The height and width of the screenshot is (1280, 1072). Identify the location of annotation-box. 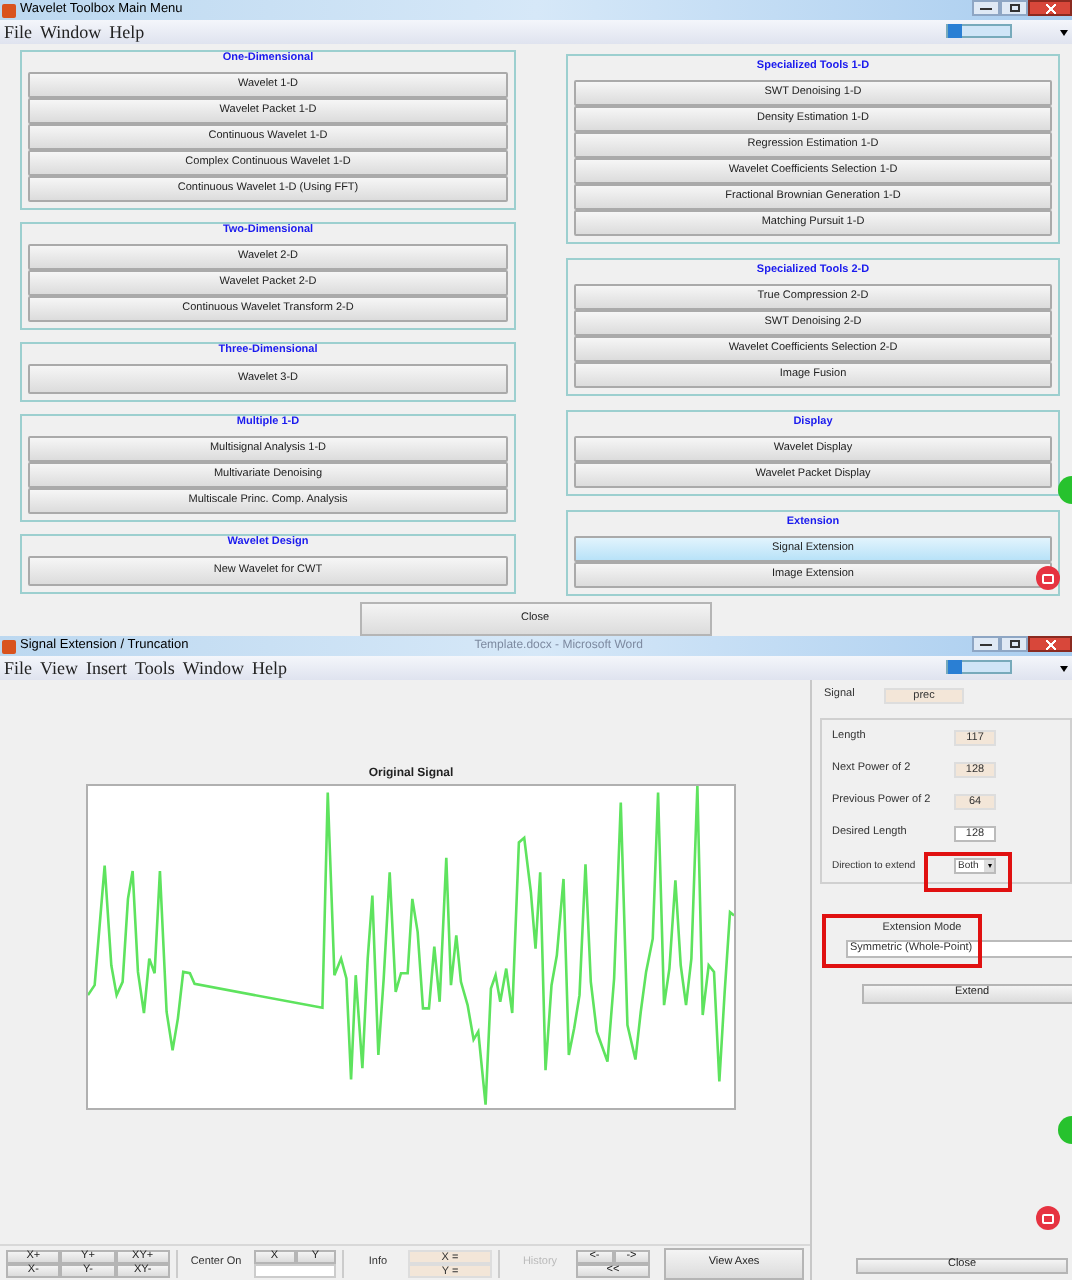
(968, 872).